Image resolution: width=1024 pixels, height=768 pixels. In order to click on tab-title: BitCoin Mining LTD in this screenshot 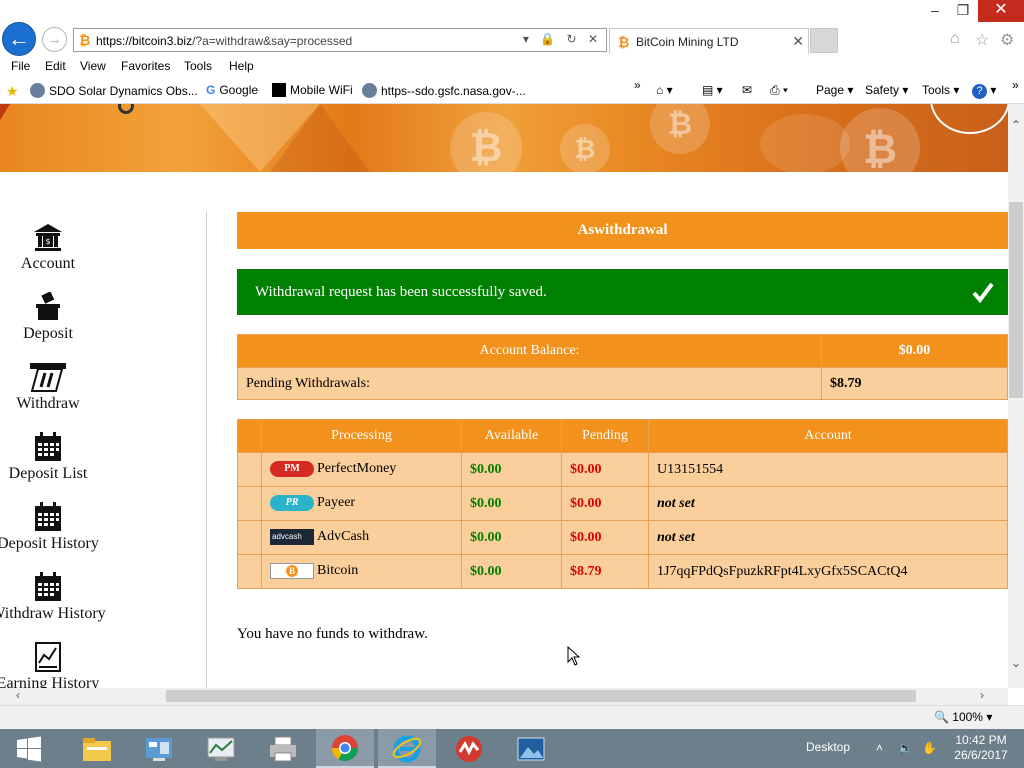, I will do `click(687, 42)`.